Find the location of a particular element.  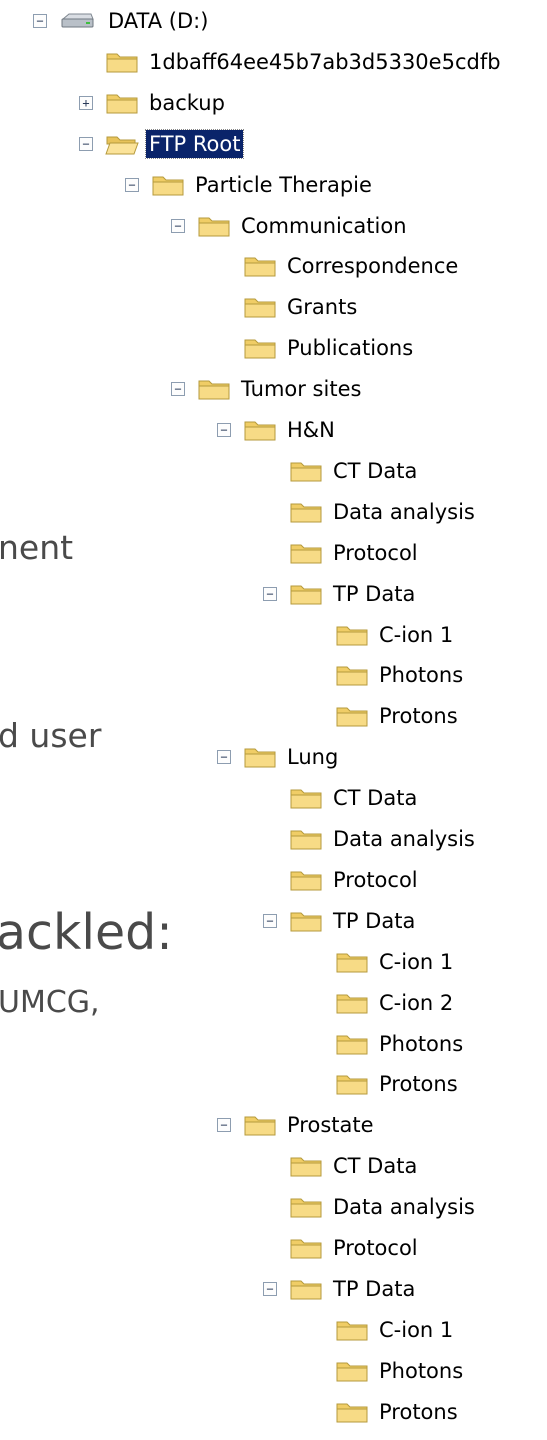

tree-item: − Lung is located at coordinates (279, 757).